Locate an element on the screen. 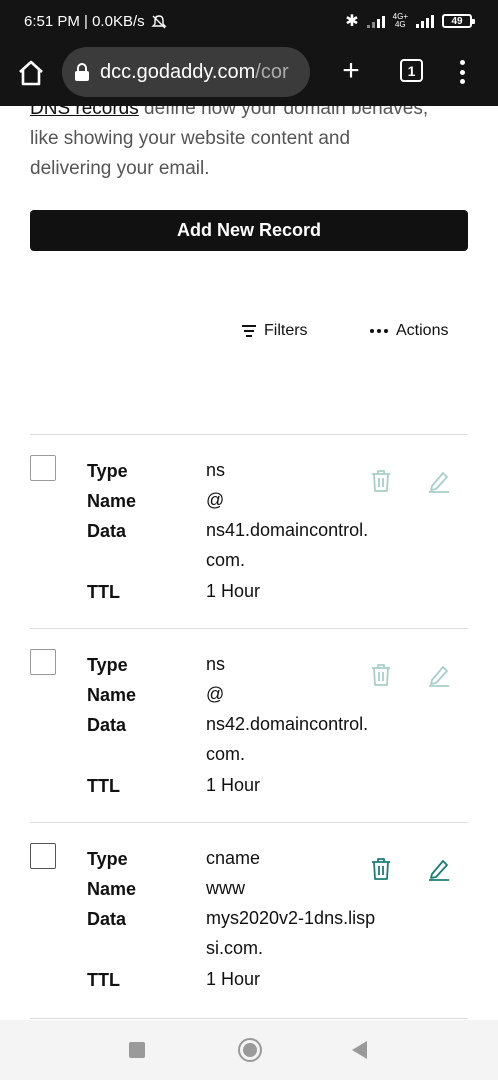  intro-text-2: like showing your website content and is located at coordinates (190, 138).